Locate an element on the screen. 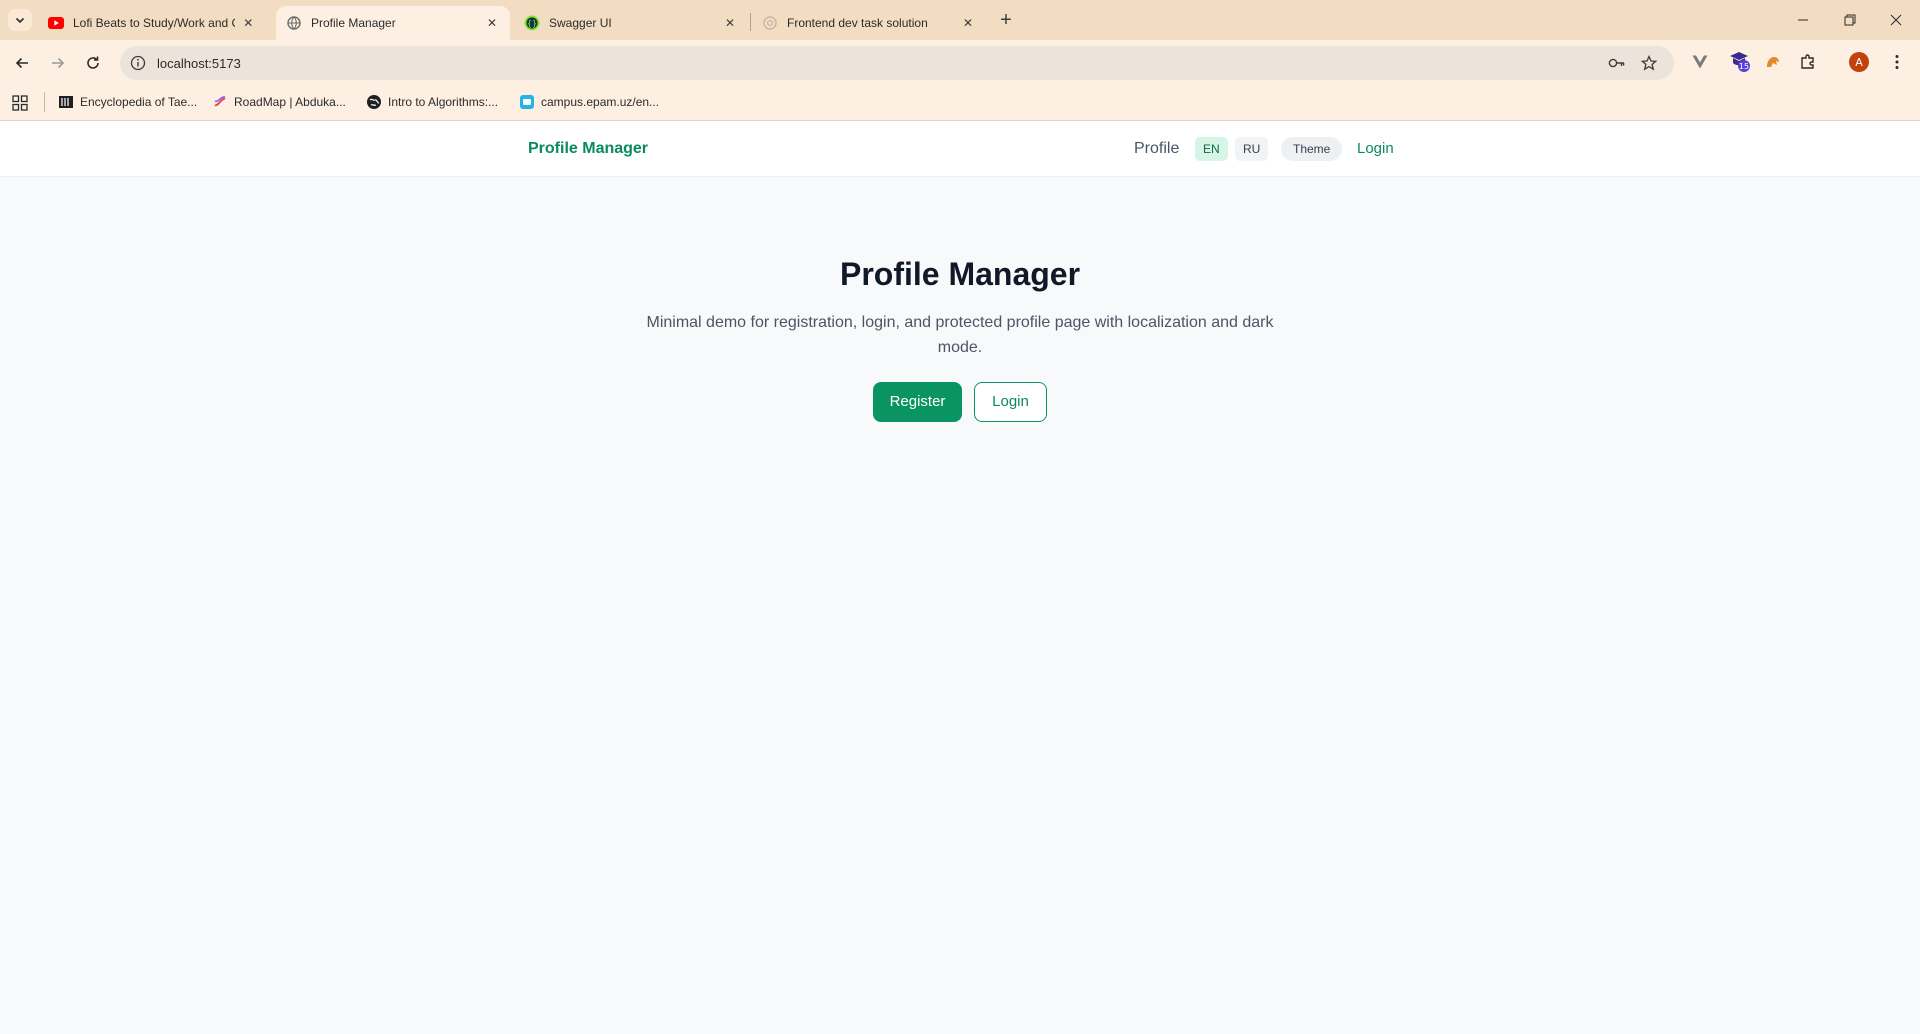 This screenshot has height=1034, width=1920. tab-swagger: {} Swagger UI ✕ is located at coordinates (631, 23).